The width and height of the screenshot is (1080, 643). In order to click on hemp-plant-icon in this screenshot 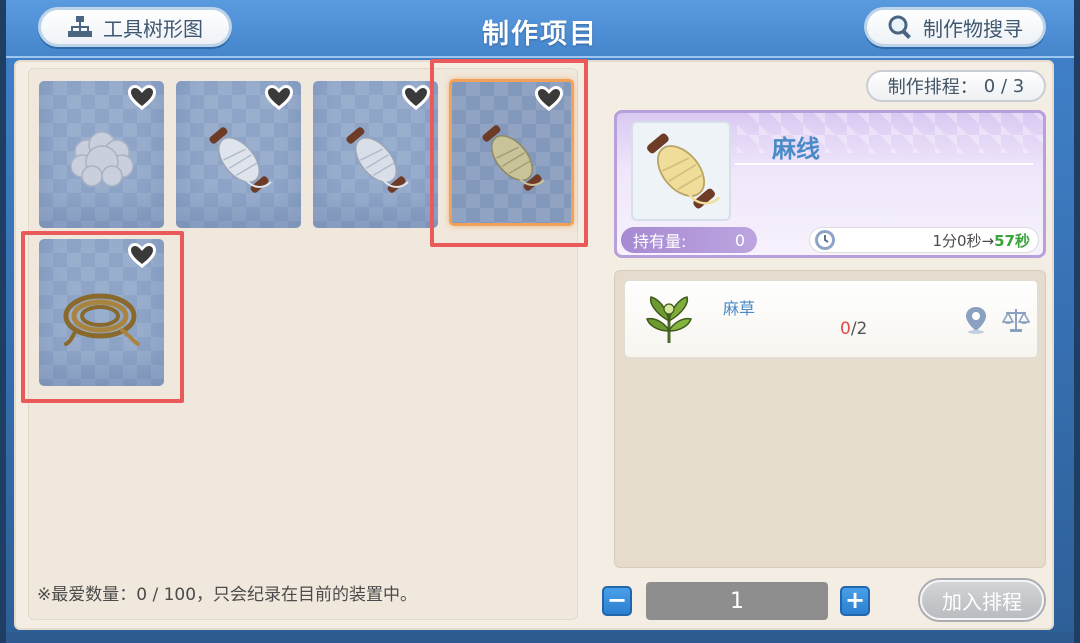, I will do `click(669, 319)`.